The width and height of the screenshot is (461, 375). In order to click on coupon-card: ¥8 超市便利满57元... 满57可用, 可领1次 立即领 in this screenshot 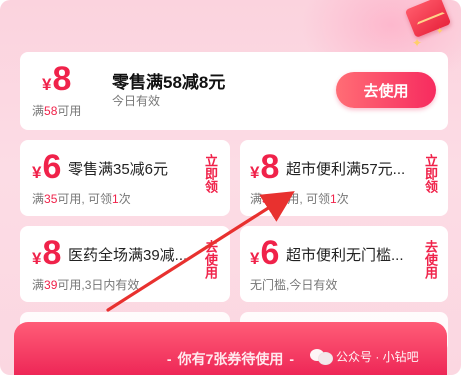, I will do `click(344, 178)`.